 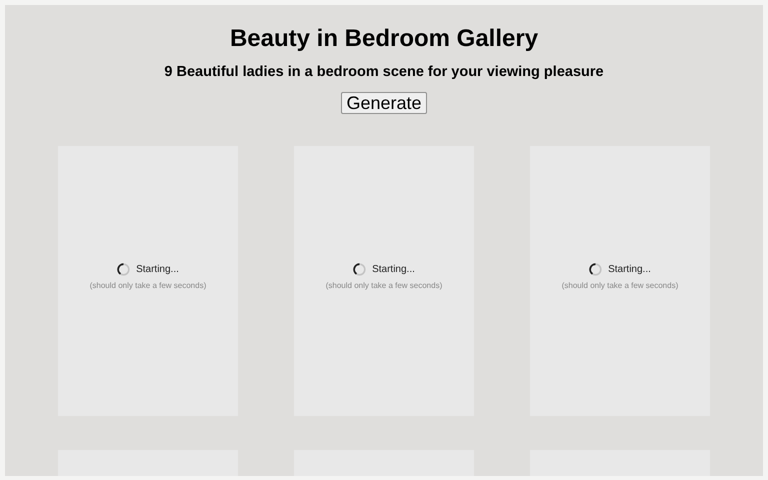 I want to click on subtitle: 9 Beautiful ladies in a bedroom scene for your viewing pleasure, so click(x=384, y=72).